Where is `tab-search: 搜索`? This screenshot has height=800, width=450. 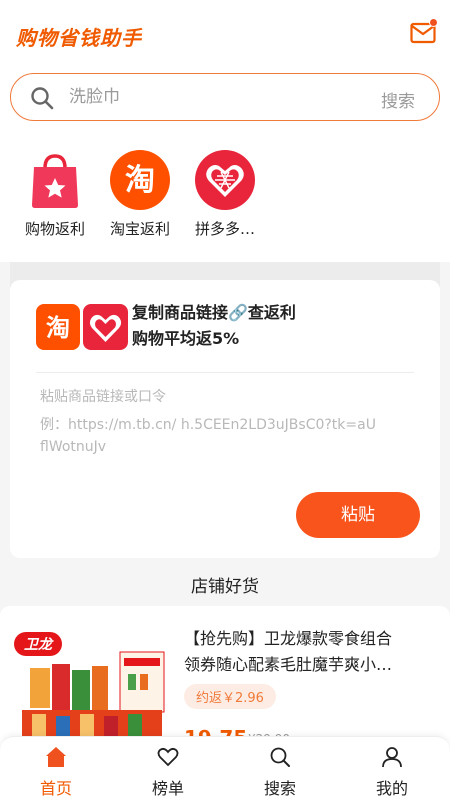
tab-search: 搜索 is located at coordinates (280, 768).